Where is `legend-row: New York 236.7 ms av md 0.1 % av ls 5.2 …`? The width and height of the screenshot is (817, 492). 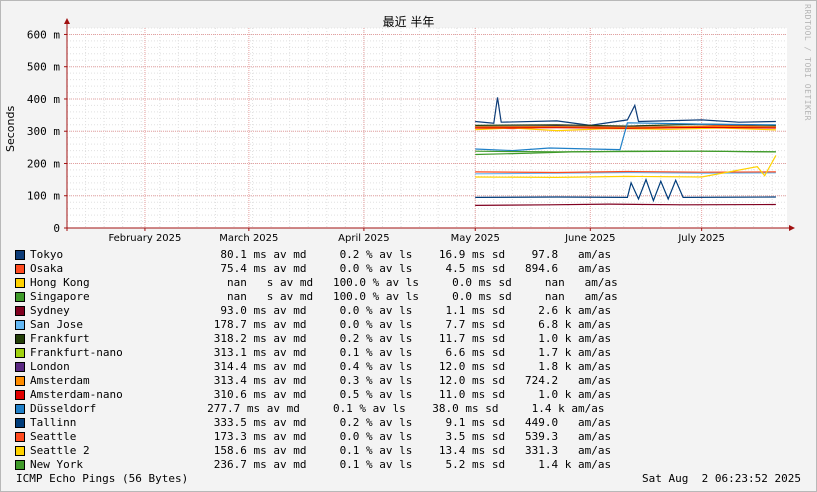
legend-row: New York 236.7 ms av md 0.1 % av ls 5.2 … is located at coordinates (414, 465).